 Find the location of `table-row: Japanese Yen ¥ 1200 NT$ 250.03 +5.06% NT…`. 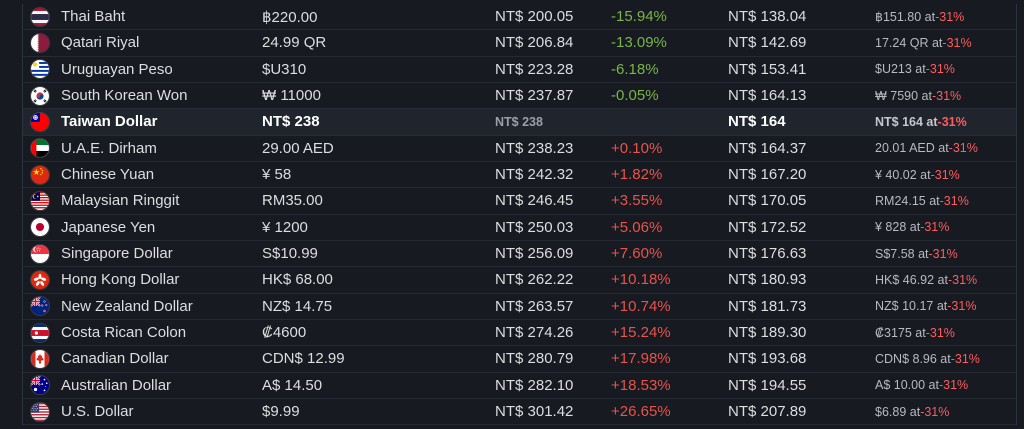

table-row: Japanese Yen ¥ 1200 NT$ 250.03 +5.06% NT… is located at coordinates (519, 228).